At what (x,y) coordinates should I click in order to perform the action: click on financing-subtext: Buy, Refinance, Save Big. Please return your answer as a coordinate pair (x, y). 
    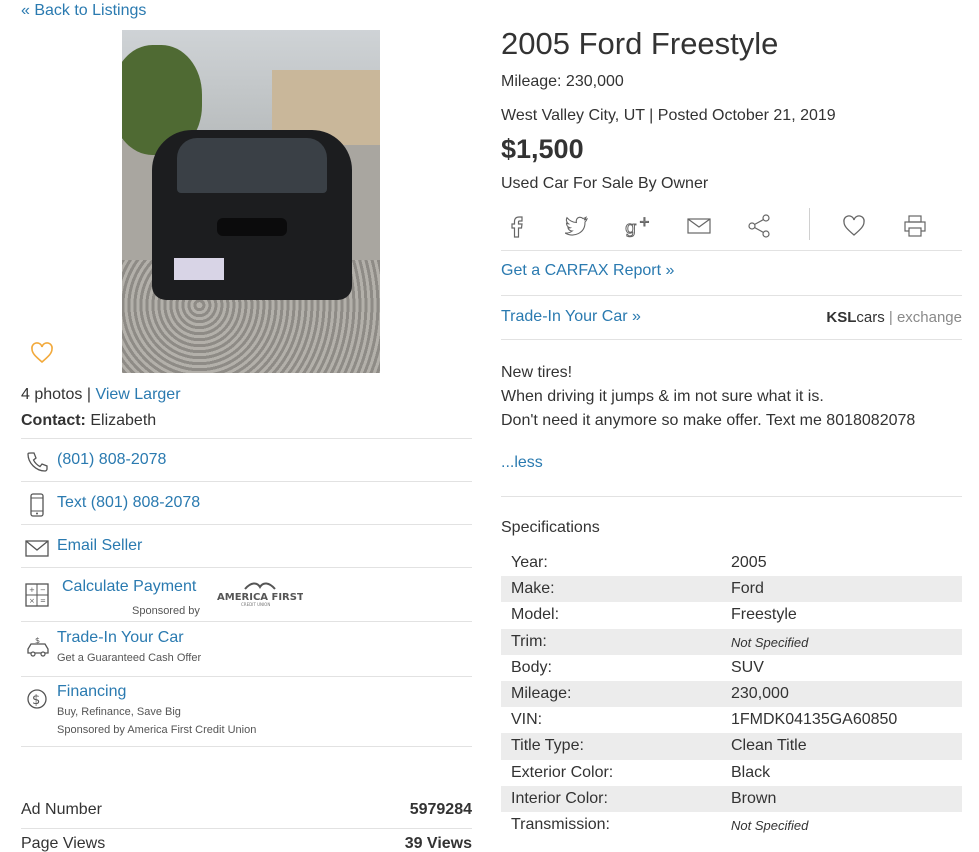
    Looking at the image, I should click on (119, 712).